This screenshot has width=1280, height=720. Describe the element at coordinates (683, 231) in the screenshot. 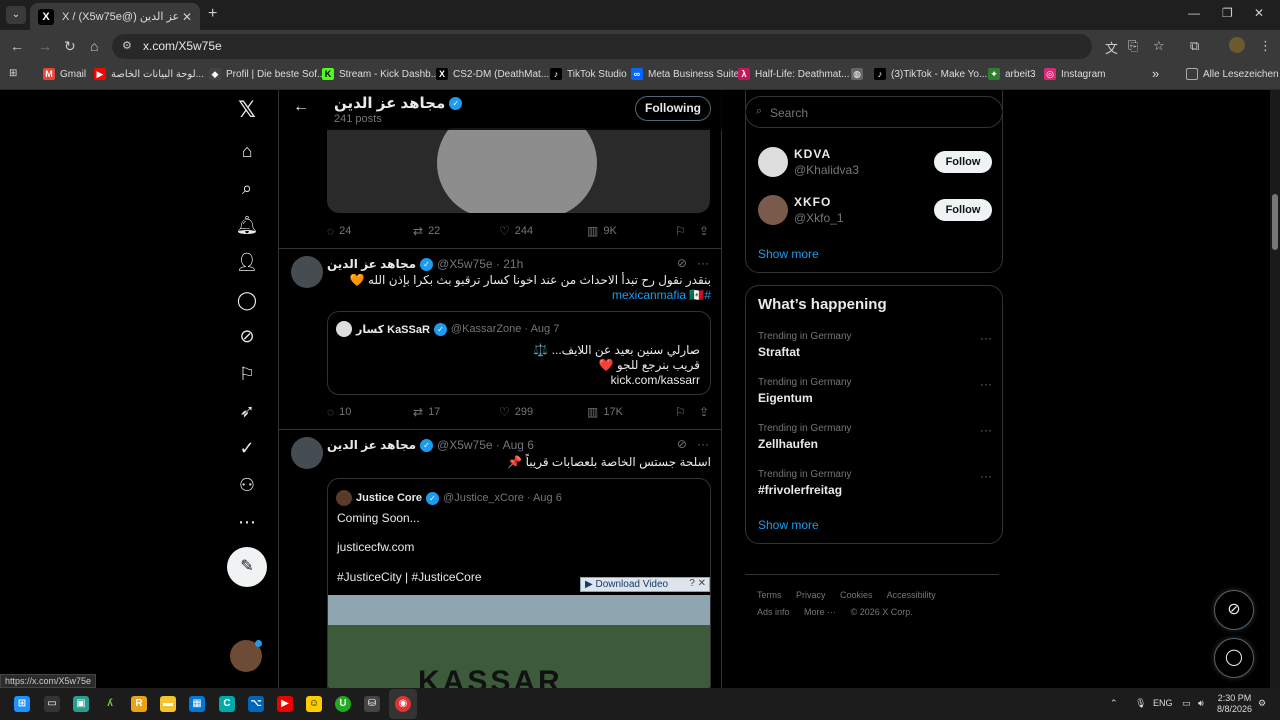

I see `bookmark-action: ⚐` at that location.